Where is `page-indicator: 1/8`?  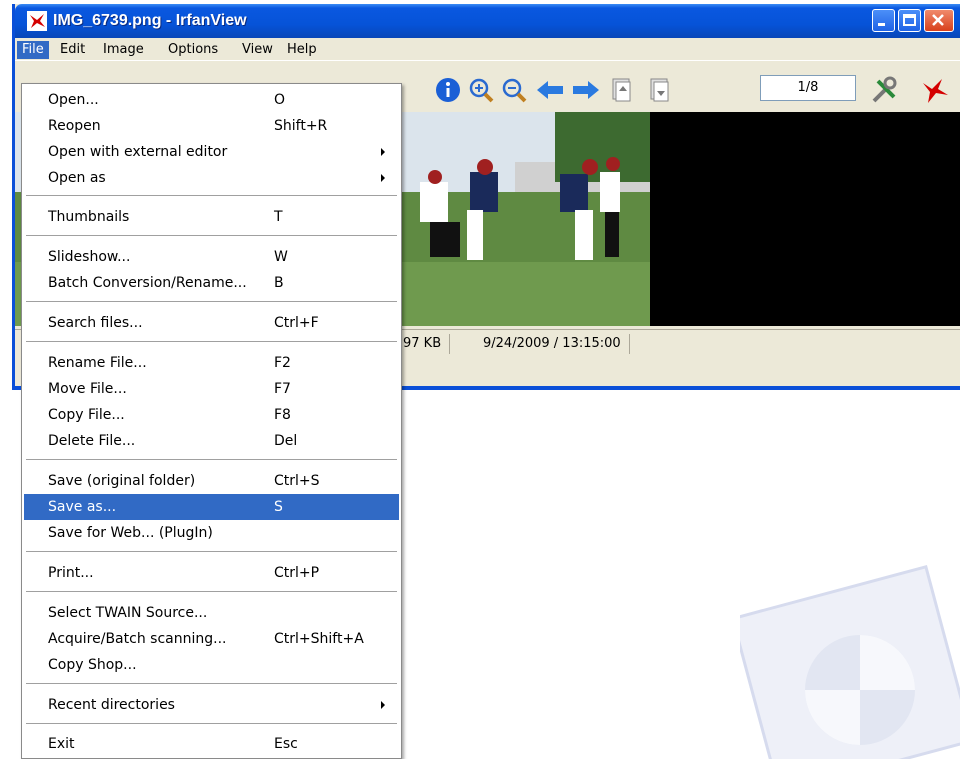 page-indicator: 1/8 is located at coordinates (808, 88).